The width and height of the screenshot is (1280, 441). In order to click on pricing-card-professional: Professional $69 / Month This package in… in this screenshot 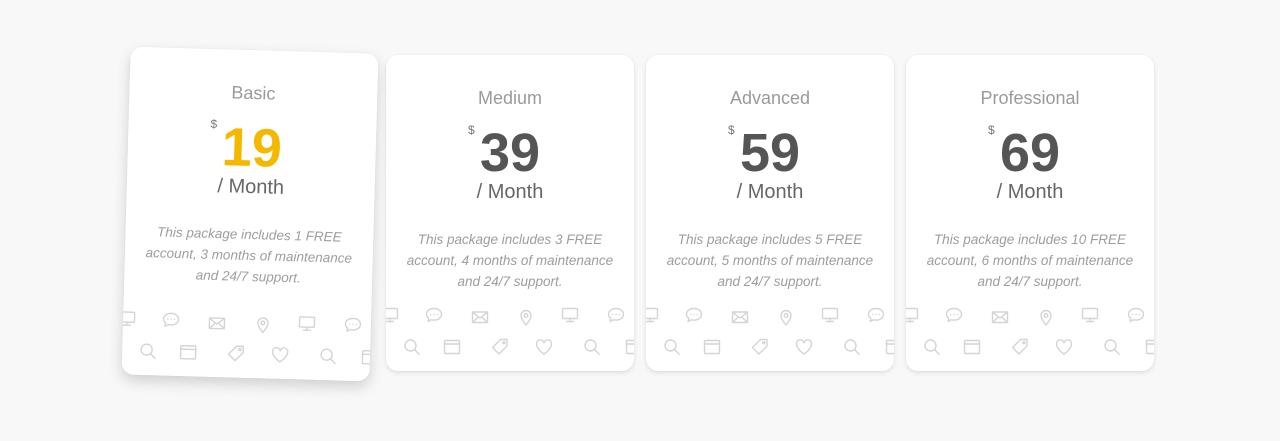, I will do `click(1030, 213)`.